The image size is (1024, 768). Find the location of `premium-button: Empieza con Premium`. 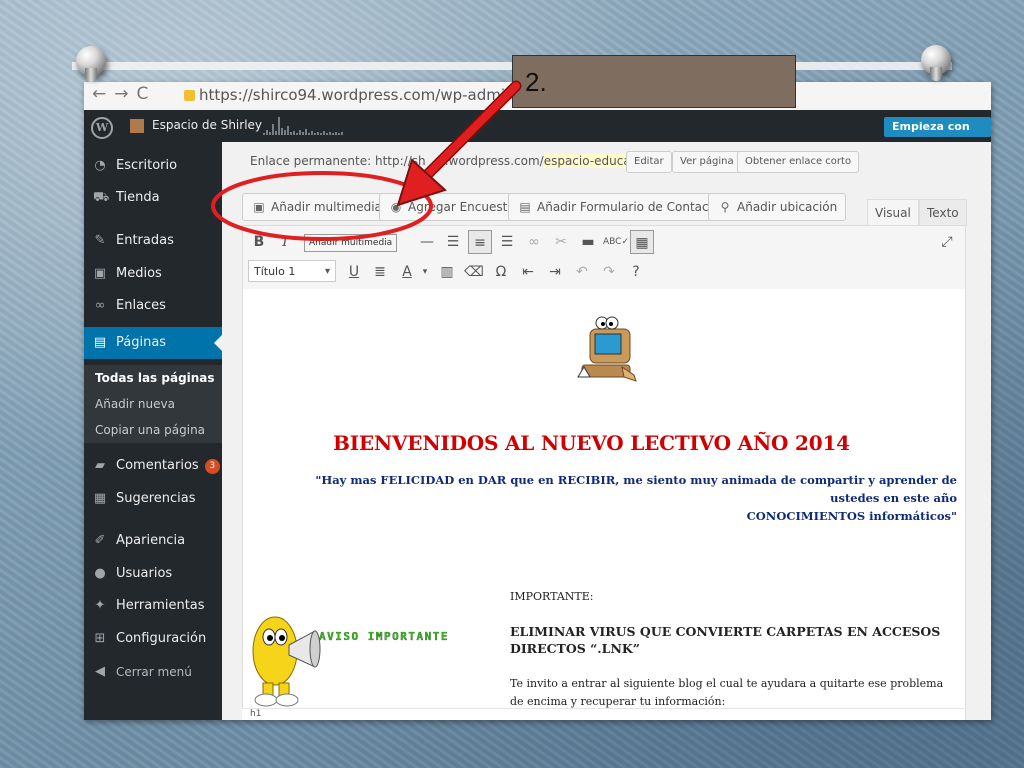

premium-button: Empieza con Premium is located at coordinates (937, 135).